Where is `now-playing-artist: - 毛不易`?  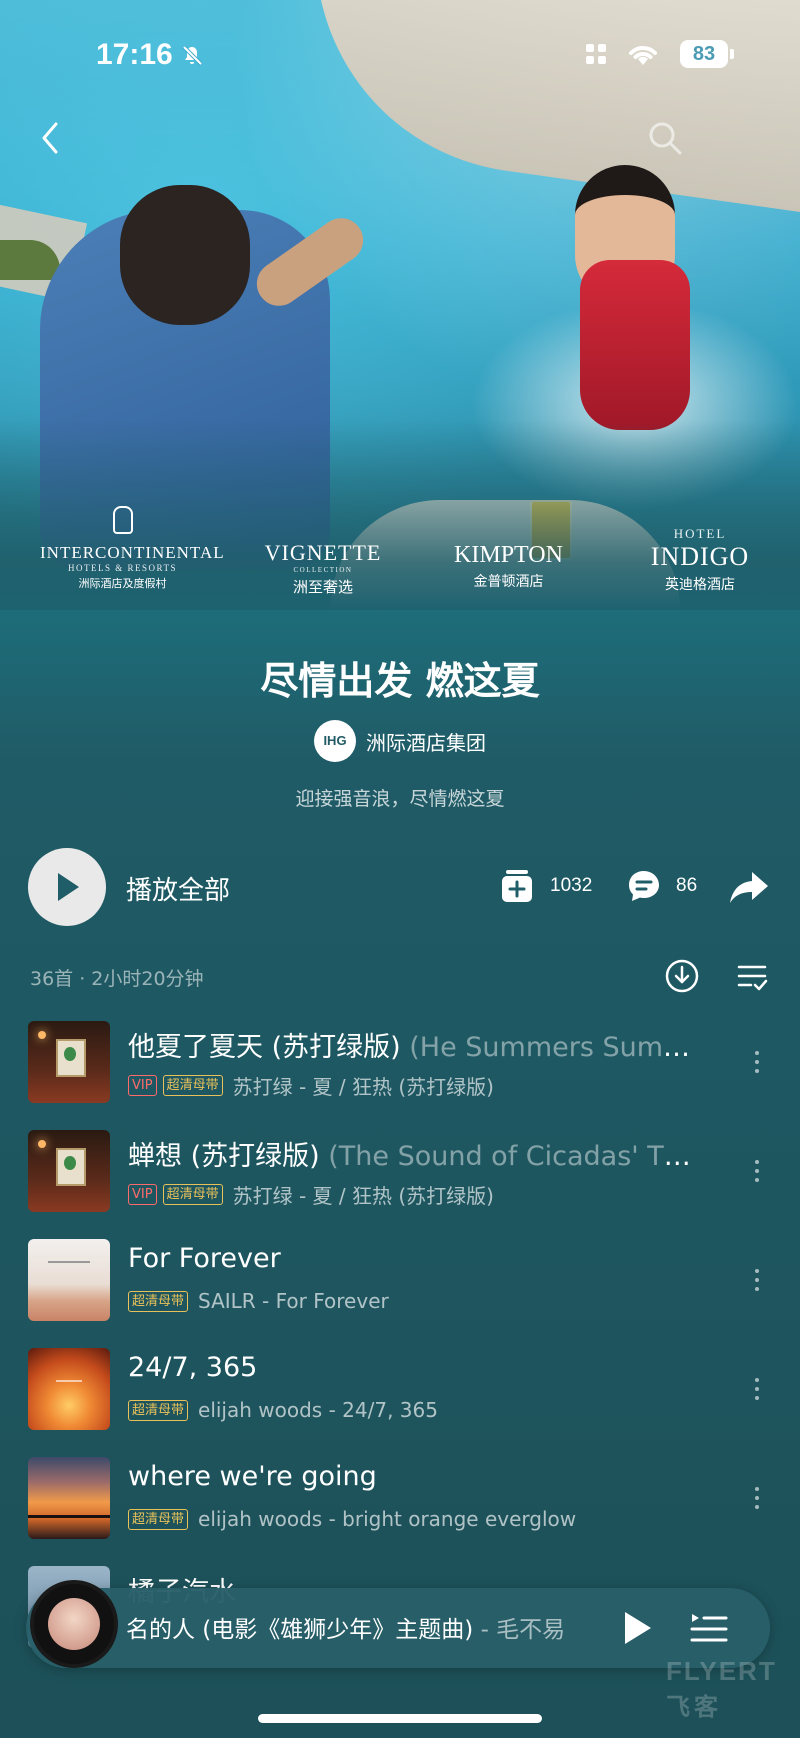 now-playing-artist: - 毛不易 is located at coordinates (519, 1630).